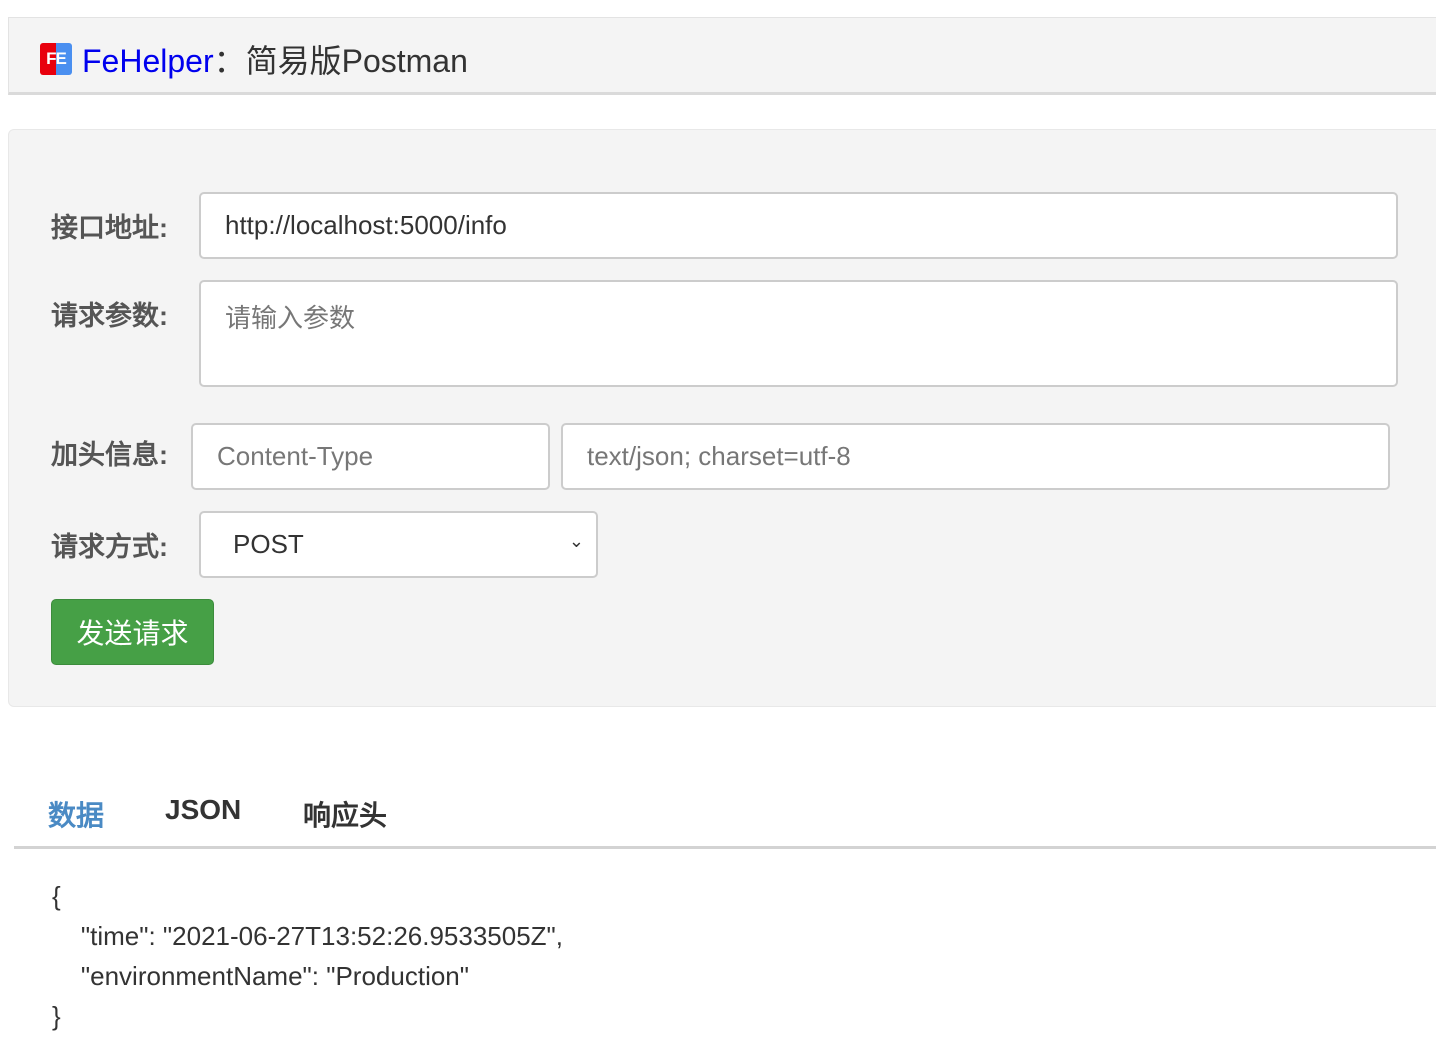 The height and width of the screenshot is (1053, 1436). I want to click on header-value-input: text/json; charset=utf-8, so click(975, 456).